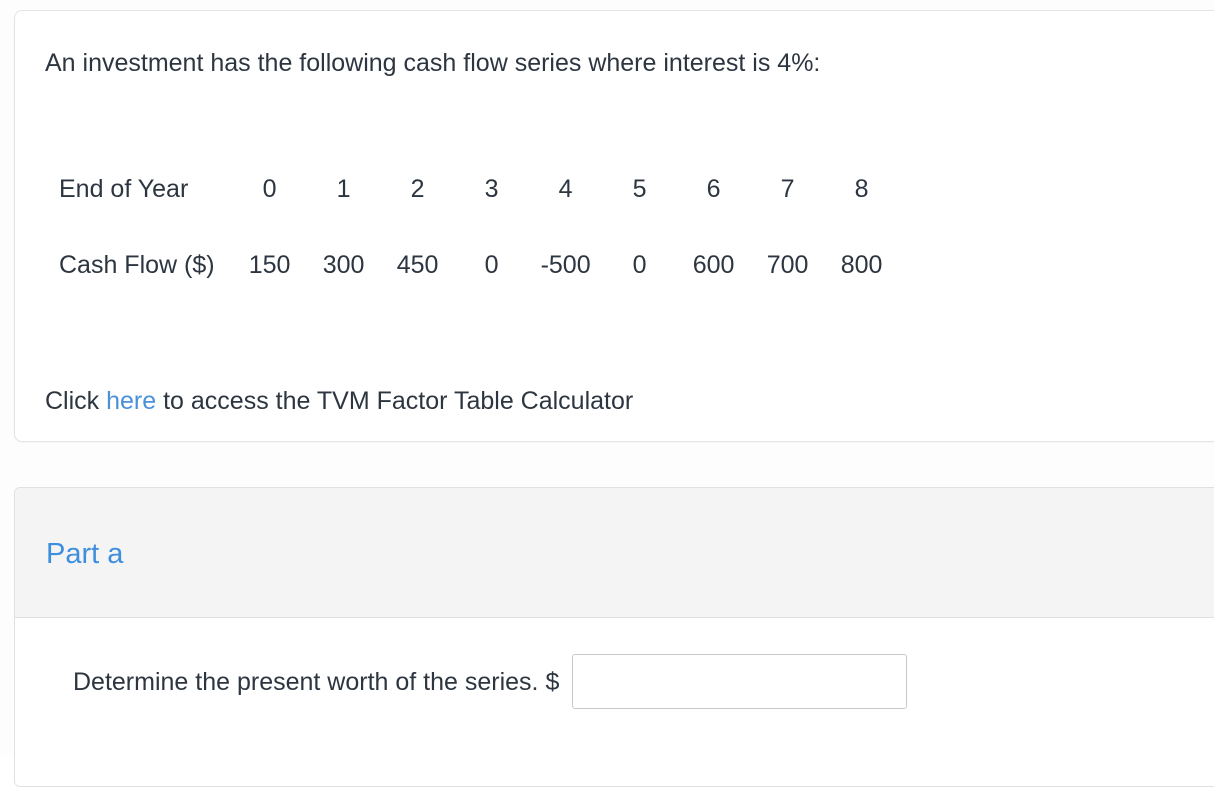  Describe the element at coordinates (269, 188) in the screenshot. I see `year-cell-0: 0` at that location.